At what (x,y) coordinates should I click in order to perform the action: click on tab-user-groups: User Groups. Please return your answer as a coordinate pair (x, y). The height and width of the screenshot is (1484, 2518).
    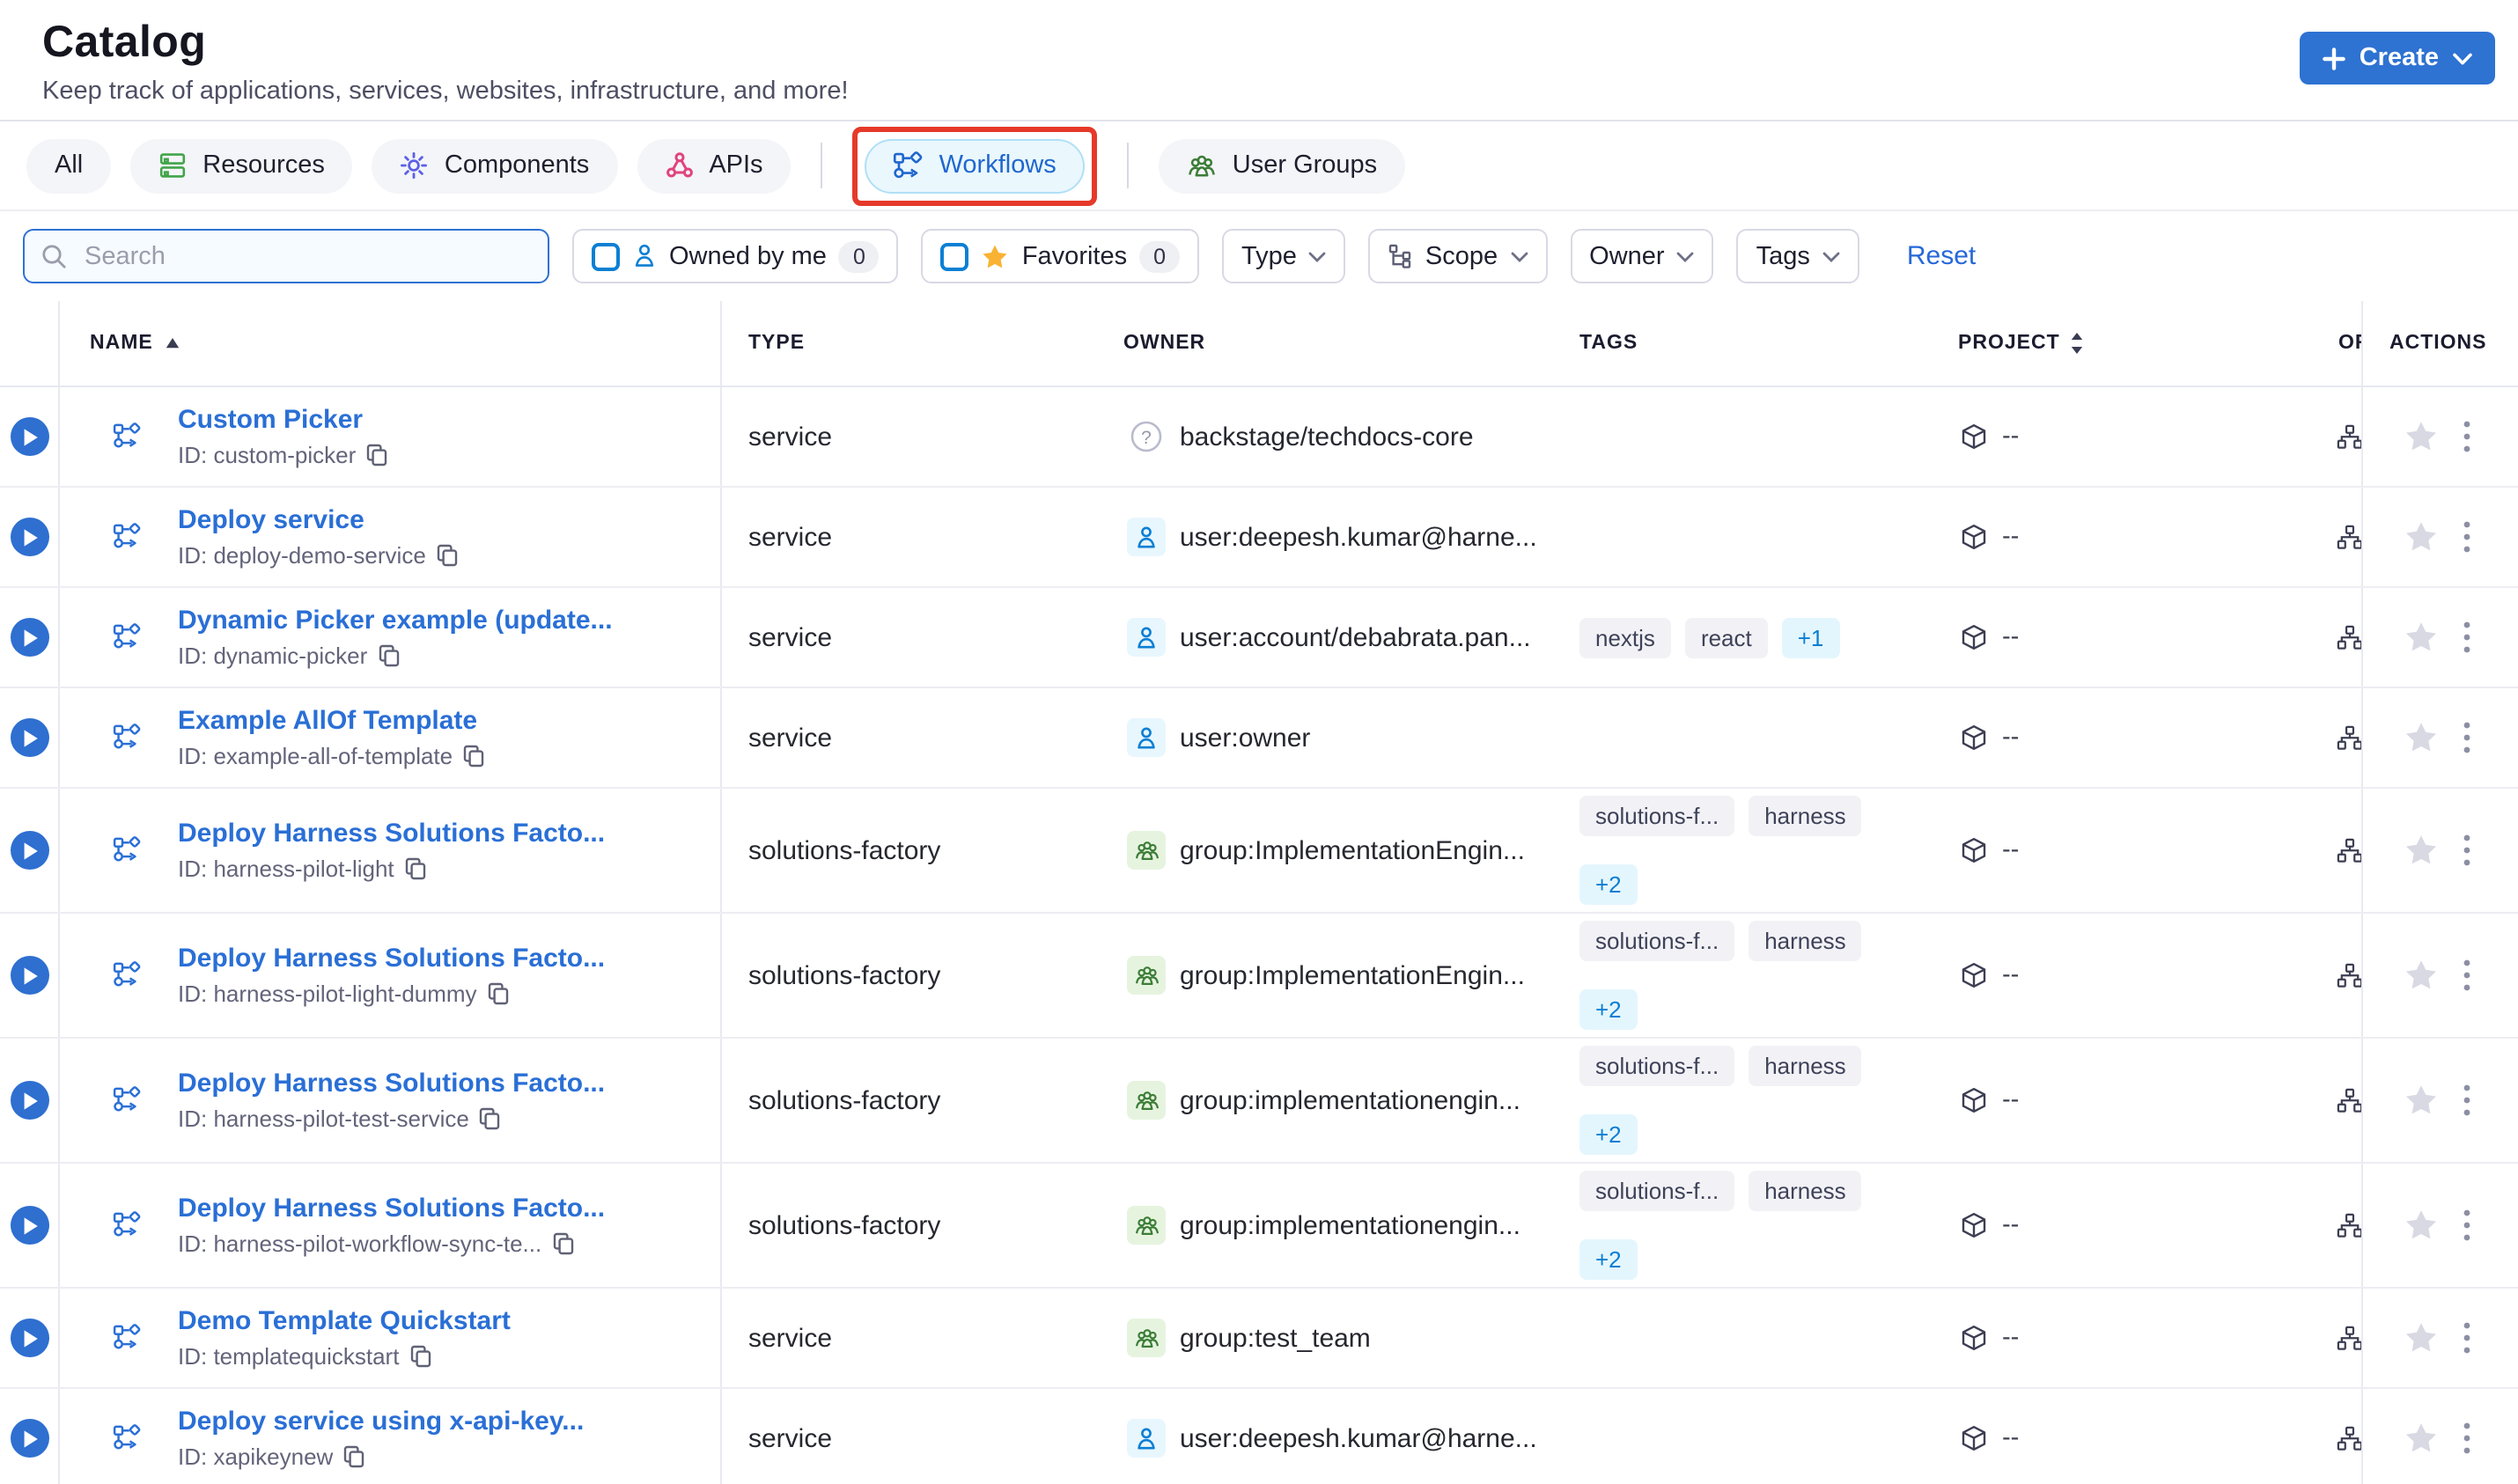
    Looking at the image, I should click on (1282, 165).